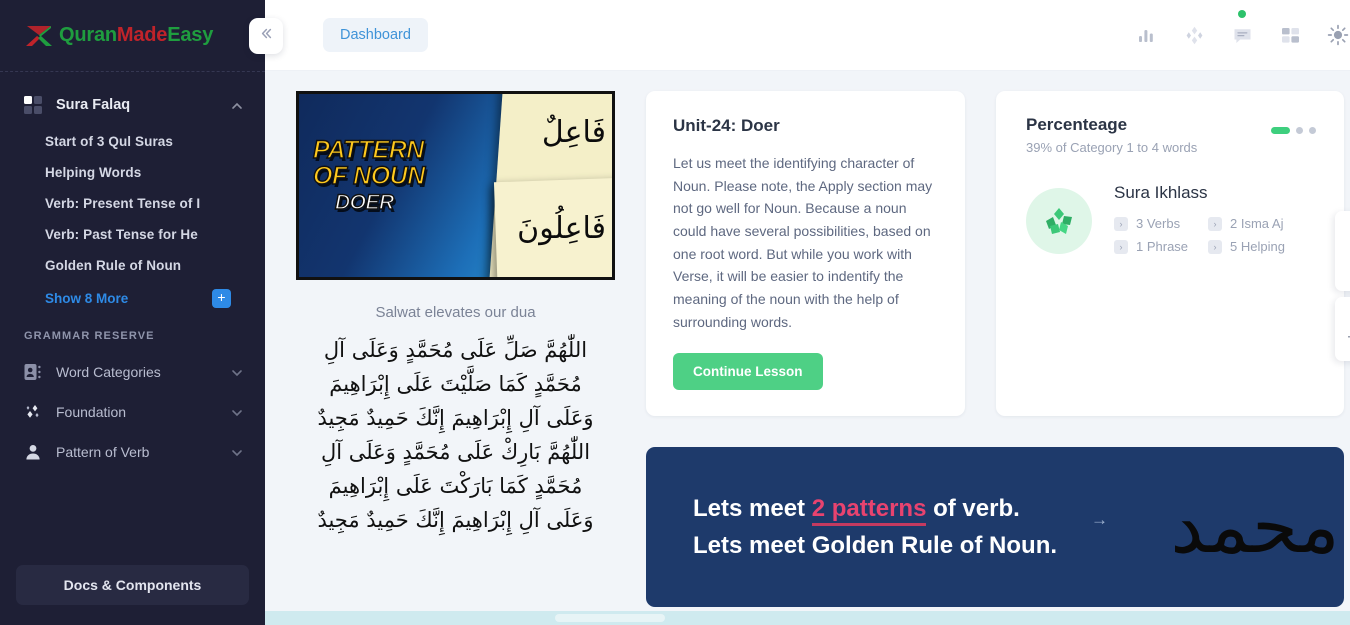 Image resolution: width=1350 pixels, height=625 pixels. Describe the element at coordinates (91, 412) in the screenshot. I see `sidebar-item-label: Foundation` at that location.